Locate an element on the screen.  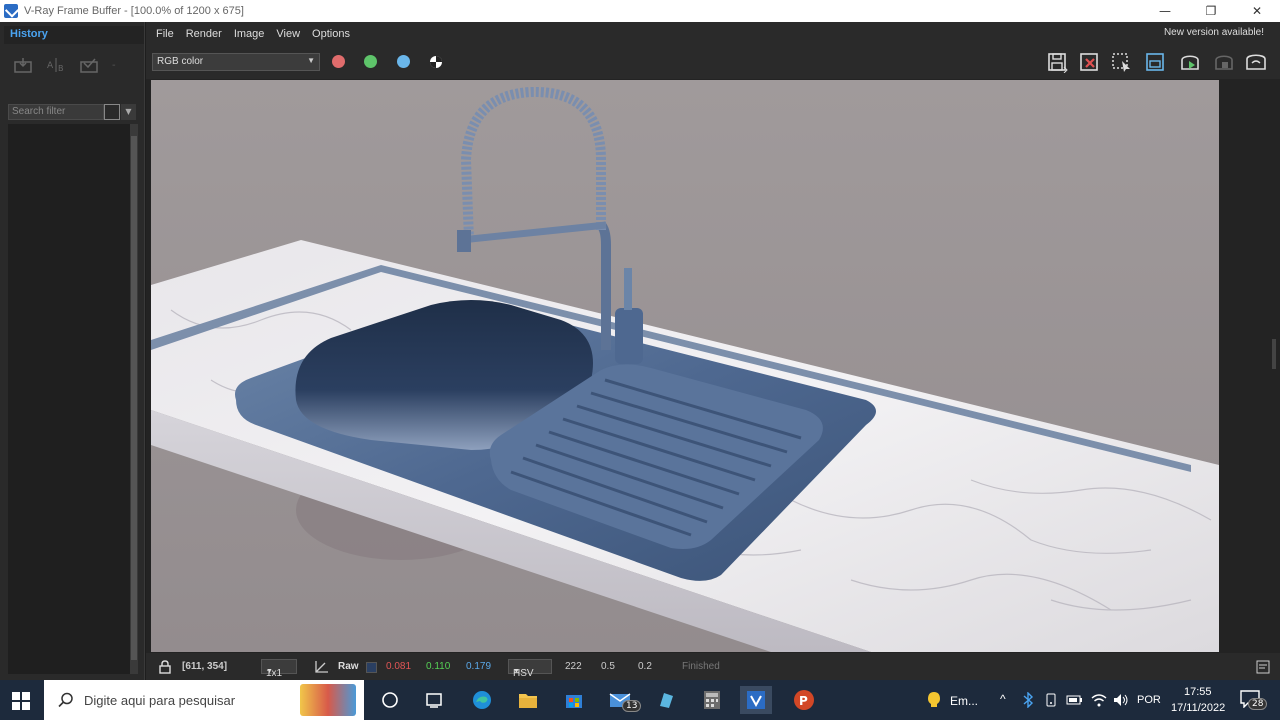
history-toolbar: AB - is located at coordinates (71, 65).